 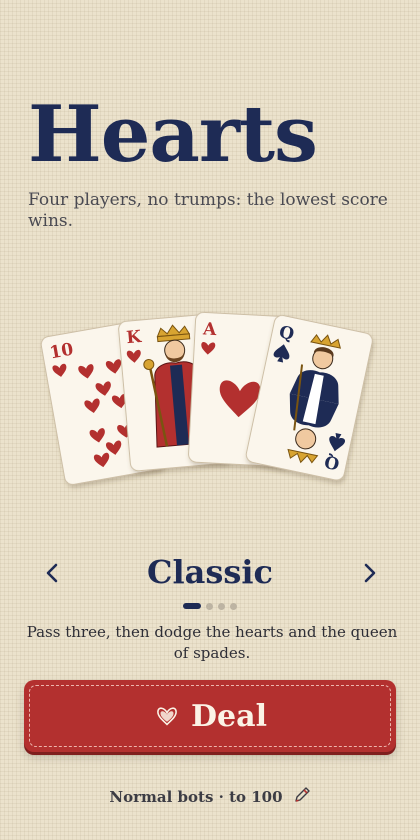 What do you see at coordinates (229, 716) in the screenshot?
I see `deal-label: Deal` at bounding box center [229, 716].